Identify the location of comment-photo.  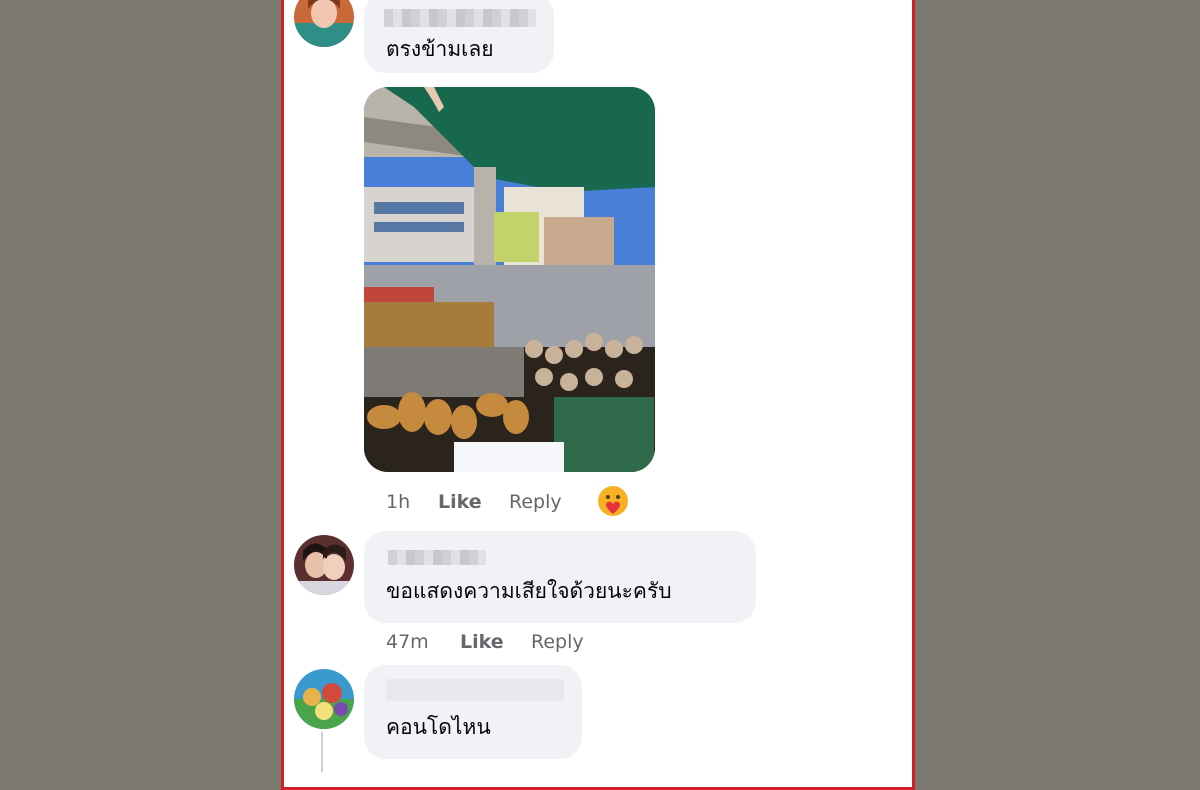
(509, 279).